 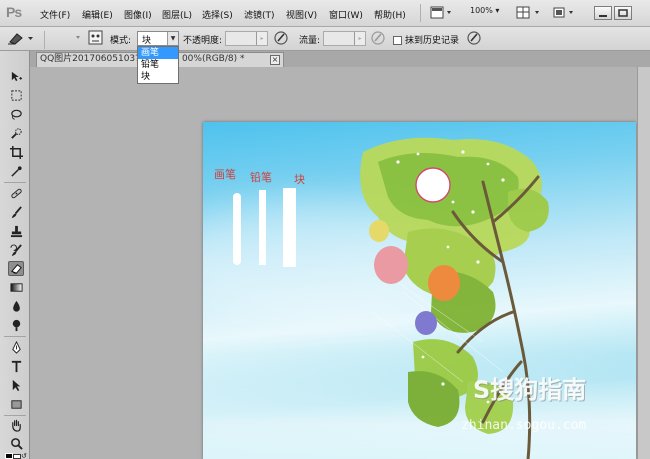 I want to click on quick-select-tool, so click(x=16, y=133).